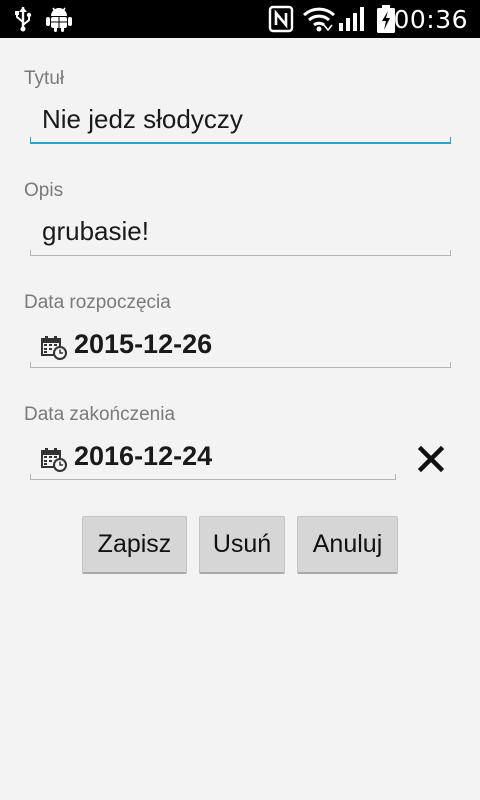 Image resolution: width=480 pixels, height=800 pixels. Describe the element at coordinates (213, 477) in the screenshot. I see `end-date-underline` at that location.